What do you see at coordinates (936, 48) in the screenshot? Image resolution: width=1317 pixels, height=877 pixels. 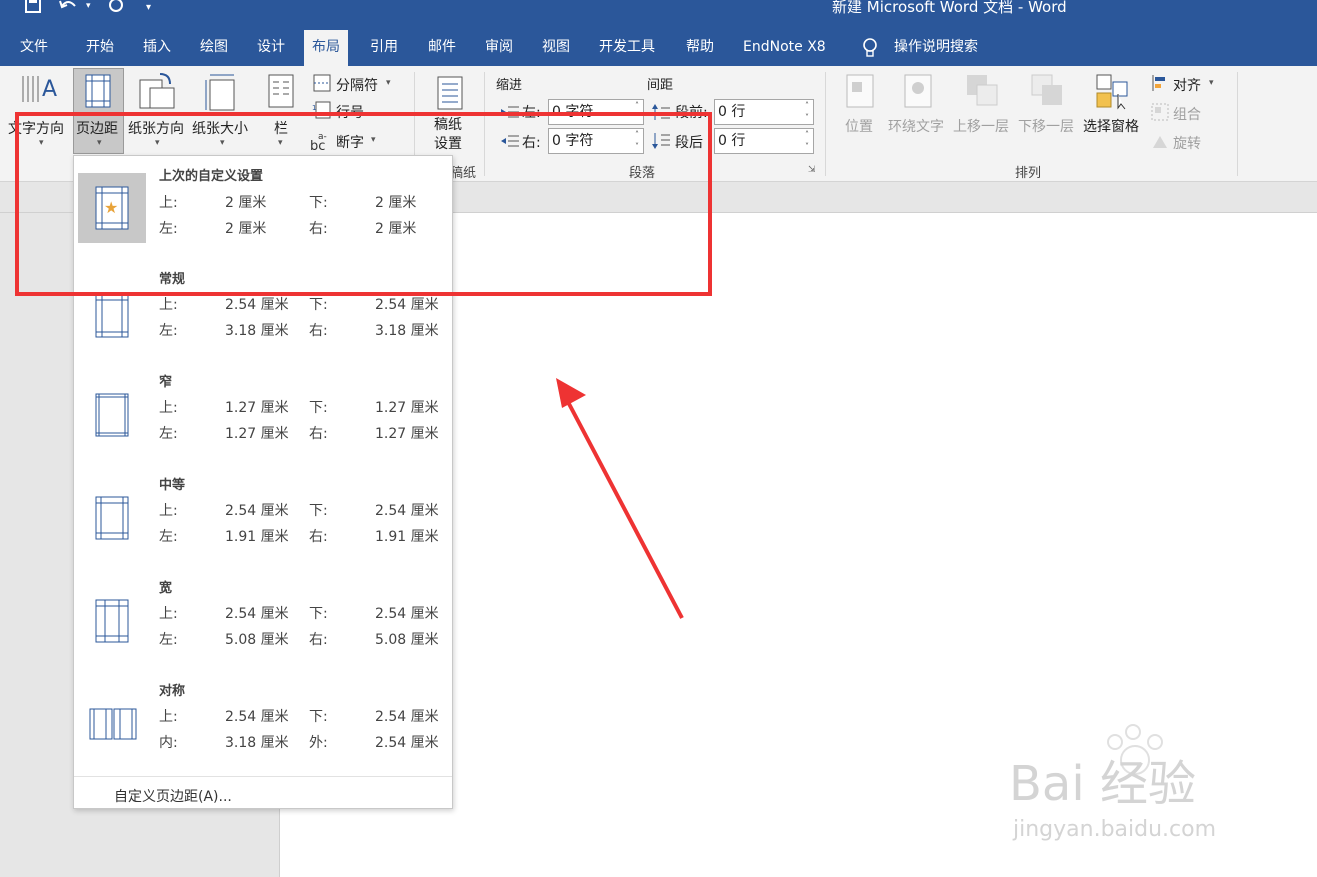 I see `tell-me-search: 操作说明搜索` at bounding box center [936, 48].